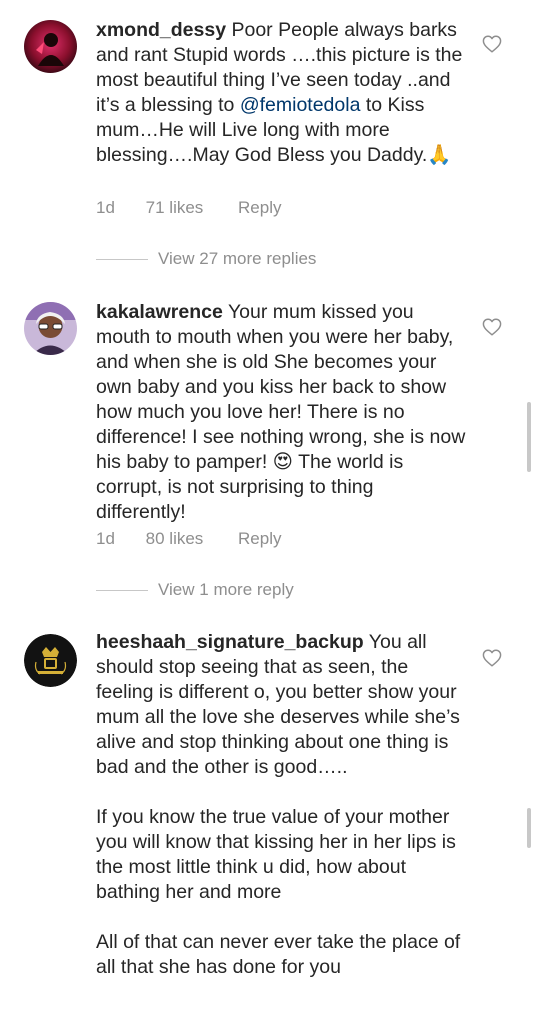 This screenshot has height=1024, width=533. Describe the element at coordinates (175, 208) in the screenshot. I see `comment-likes: 71 likes` at that location.